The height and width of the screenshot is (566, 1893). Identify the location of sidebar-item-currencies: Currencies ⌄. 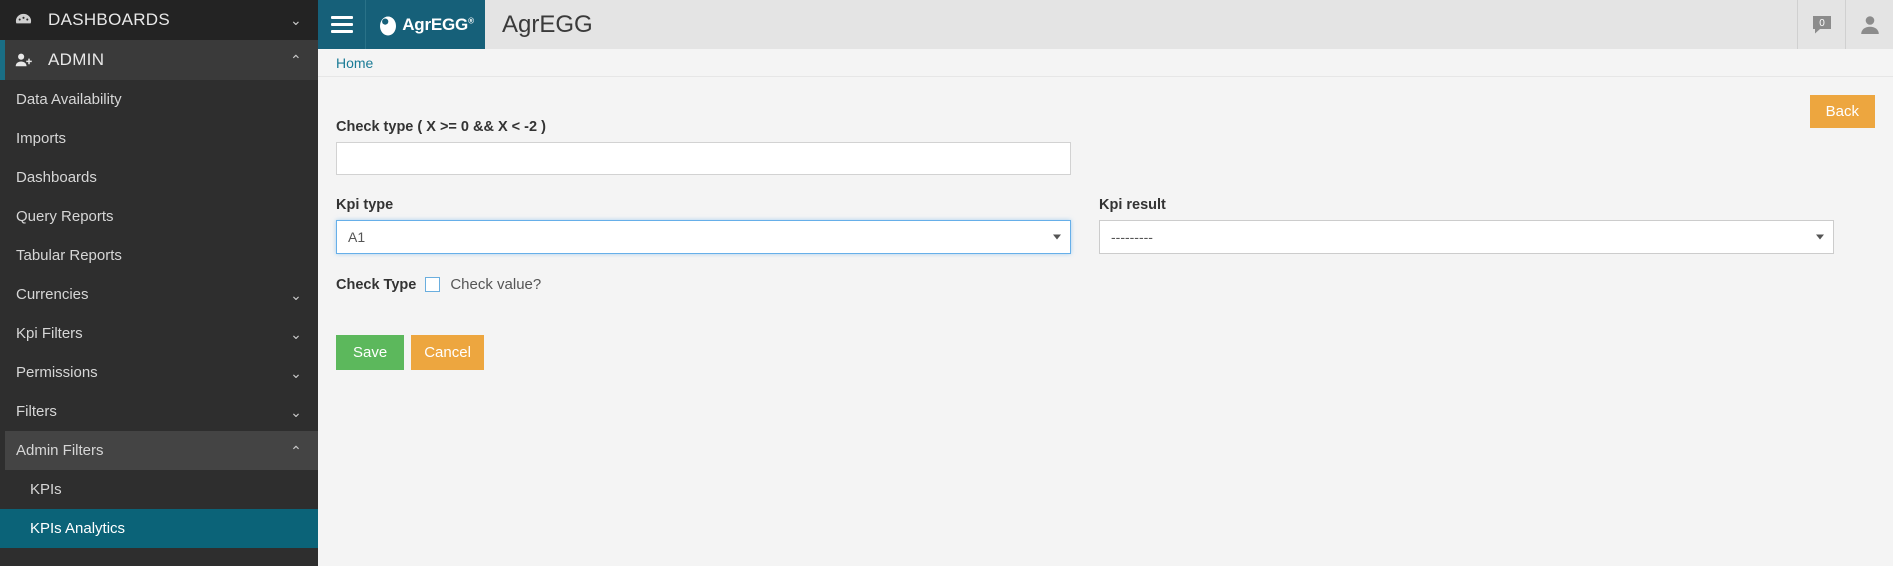
(159, 294).